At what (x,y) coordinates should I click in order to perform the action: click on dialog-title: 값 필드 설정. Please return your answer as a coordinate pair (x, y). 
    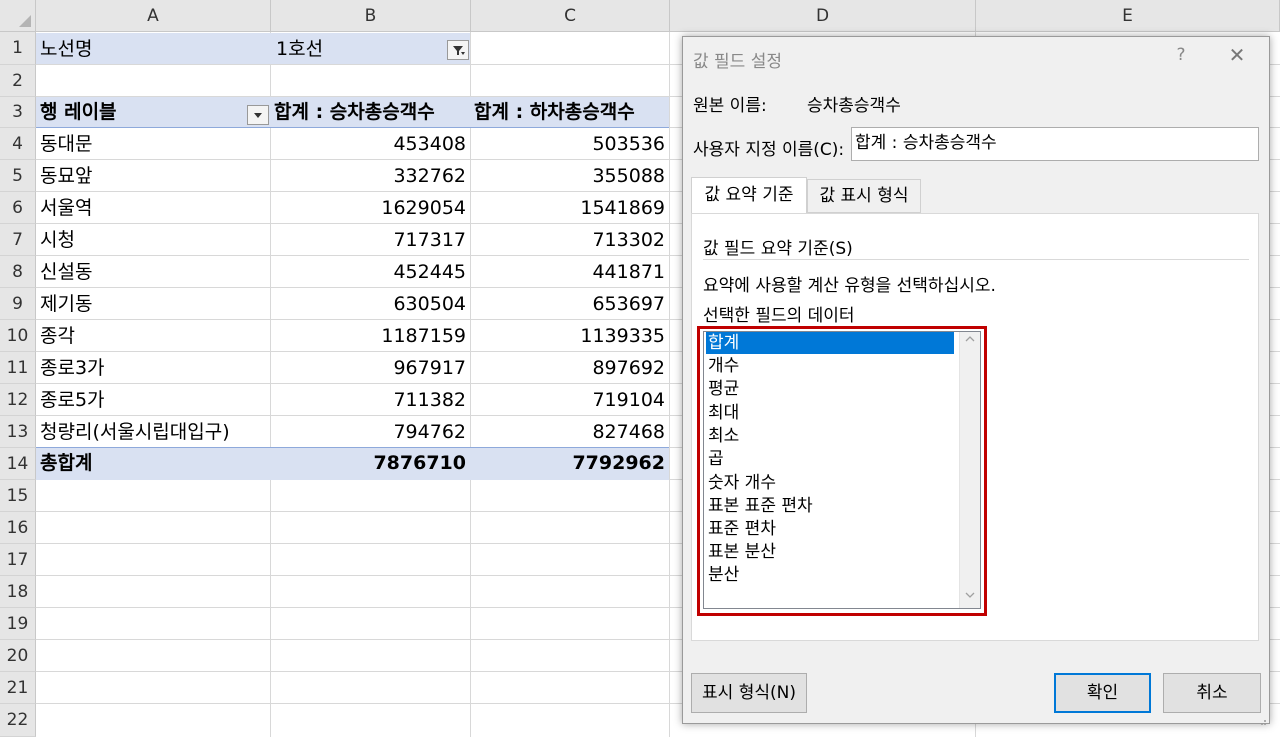
    Looking at the image, I should click on (738, 62).